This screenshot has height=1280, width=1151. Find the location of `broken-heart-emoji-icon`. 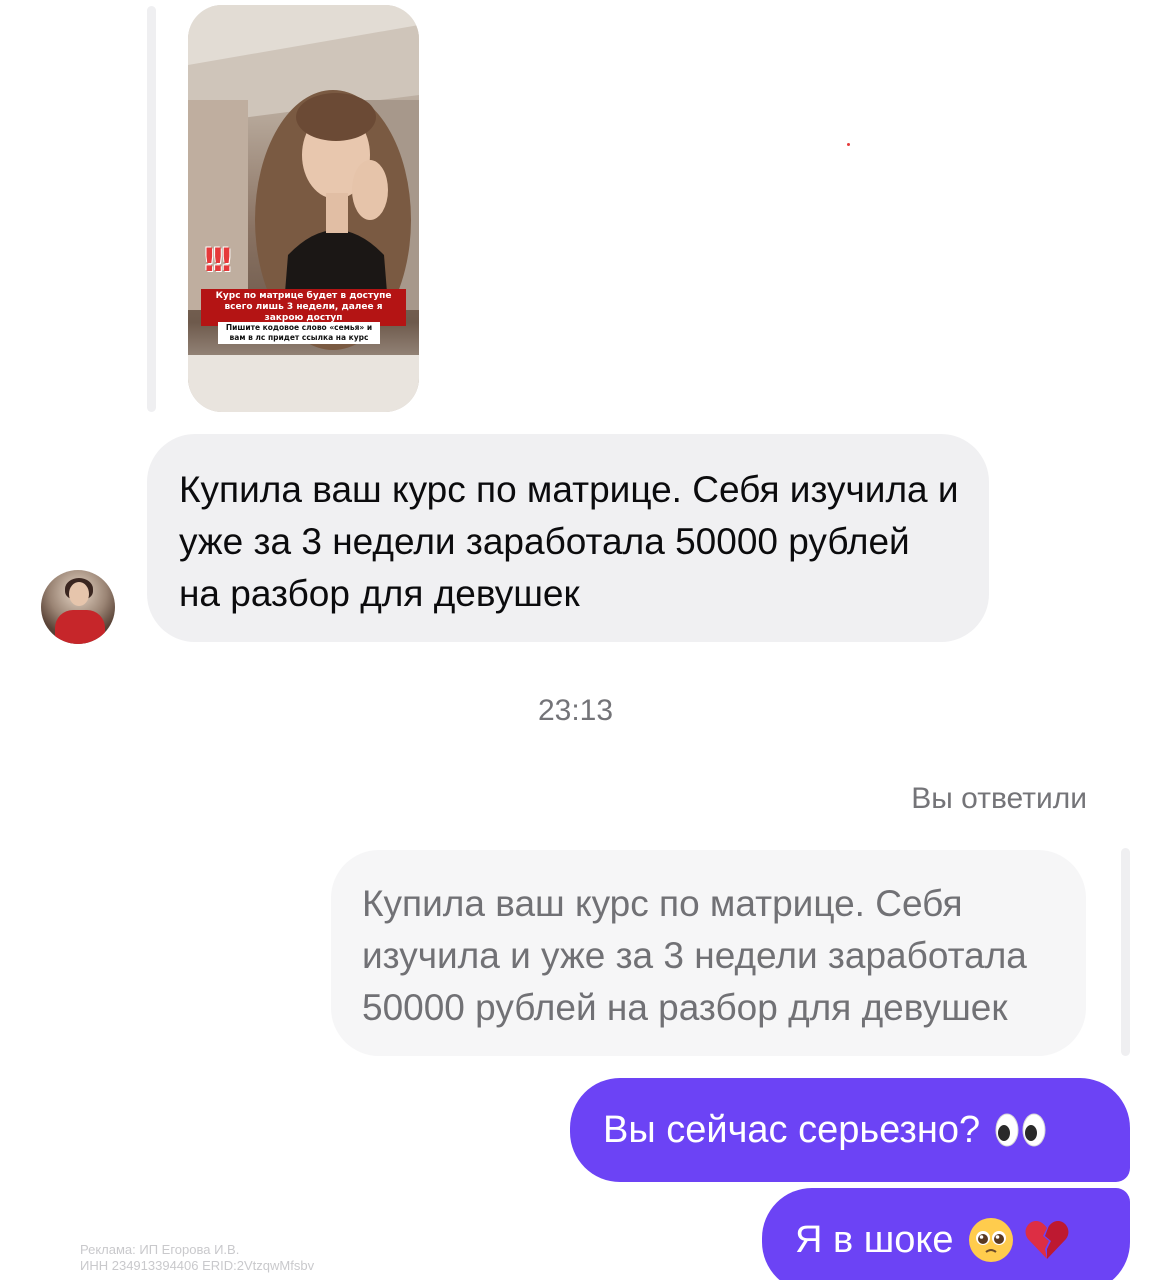

broken-heart-emoji-icon is located at coordinates (1046, 1240).